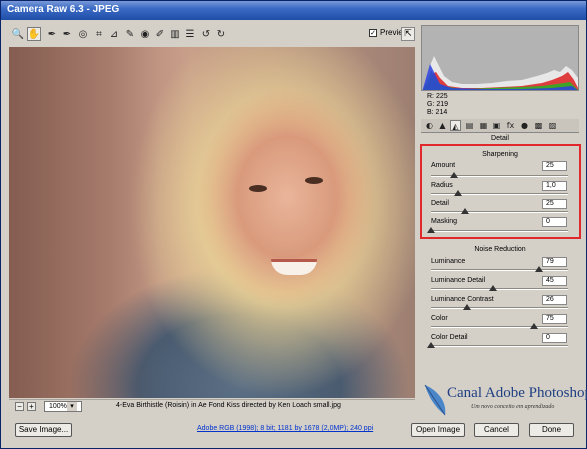  I want to click on spot-removal-tool-icon: ✎, so click(130, 34).